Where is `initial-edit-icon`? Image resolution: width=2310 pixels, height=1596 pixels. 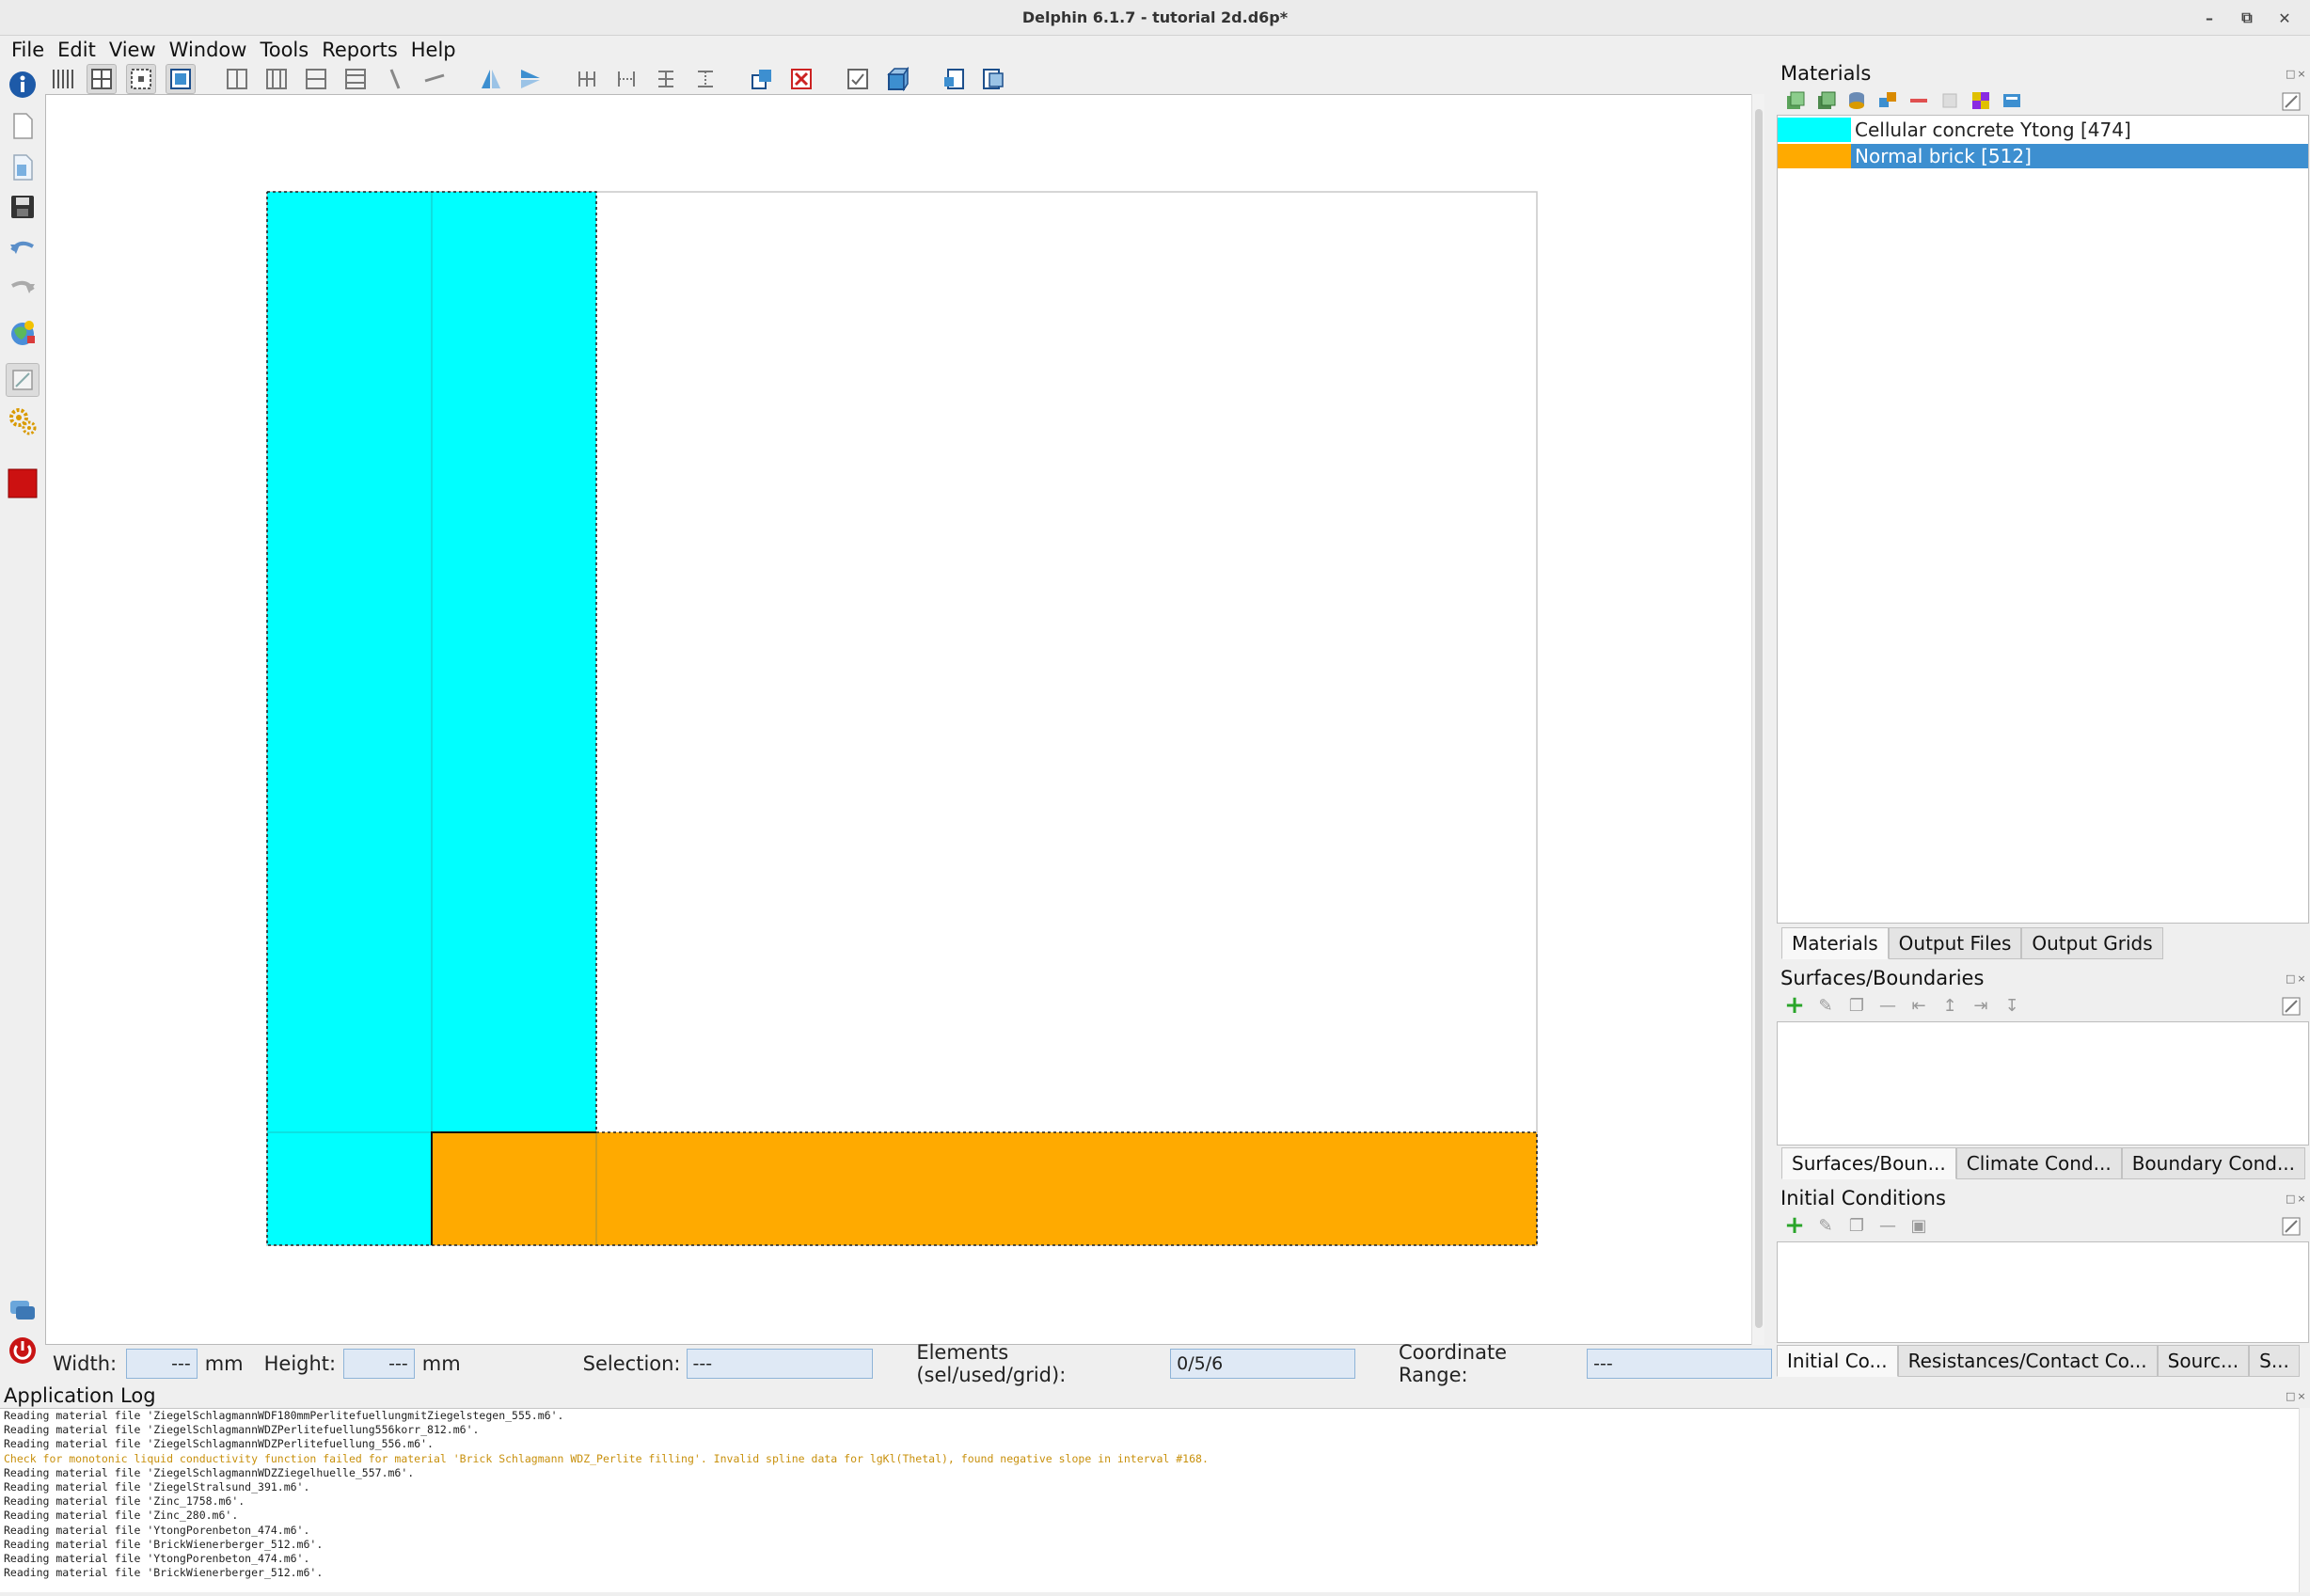
initial-edit-icon is located at coordinates (2291, 1226).